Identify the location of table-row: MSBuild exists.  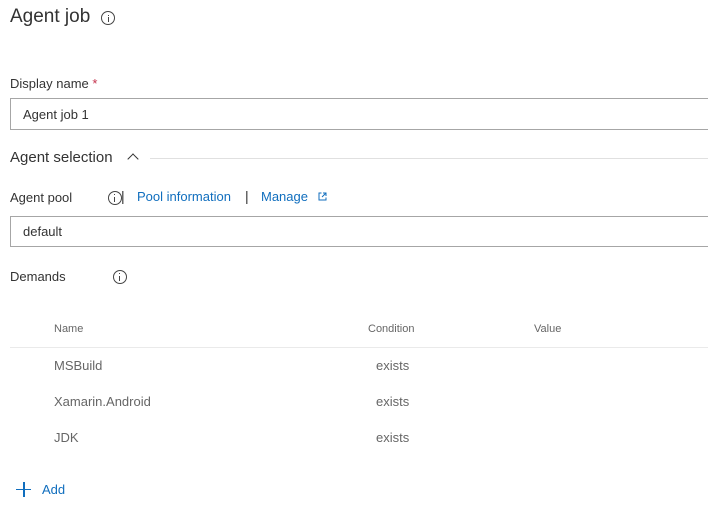
(359, 367).